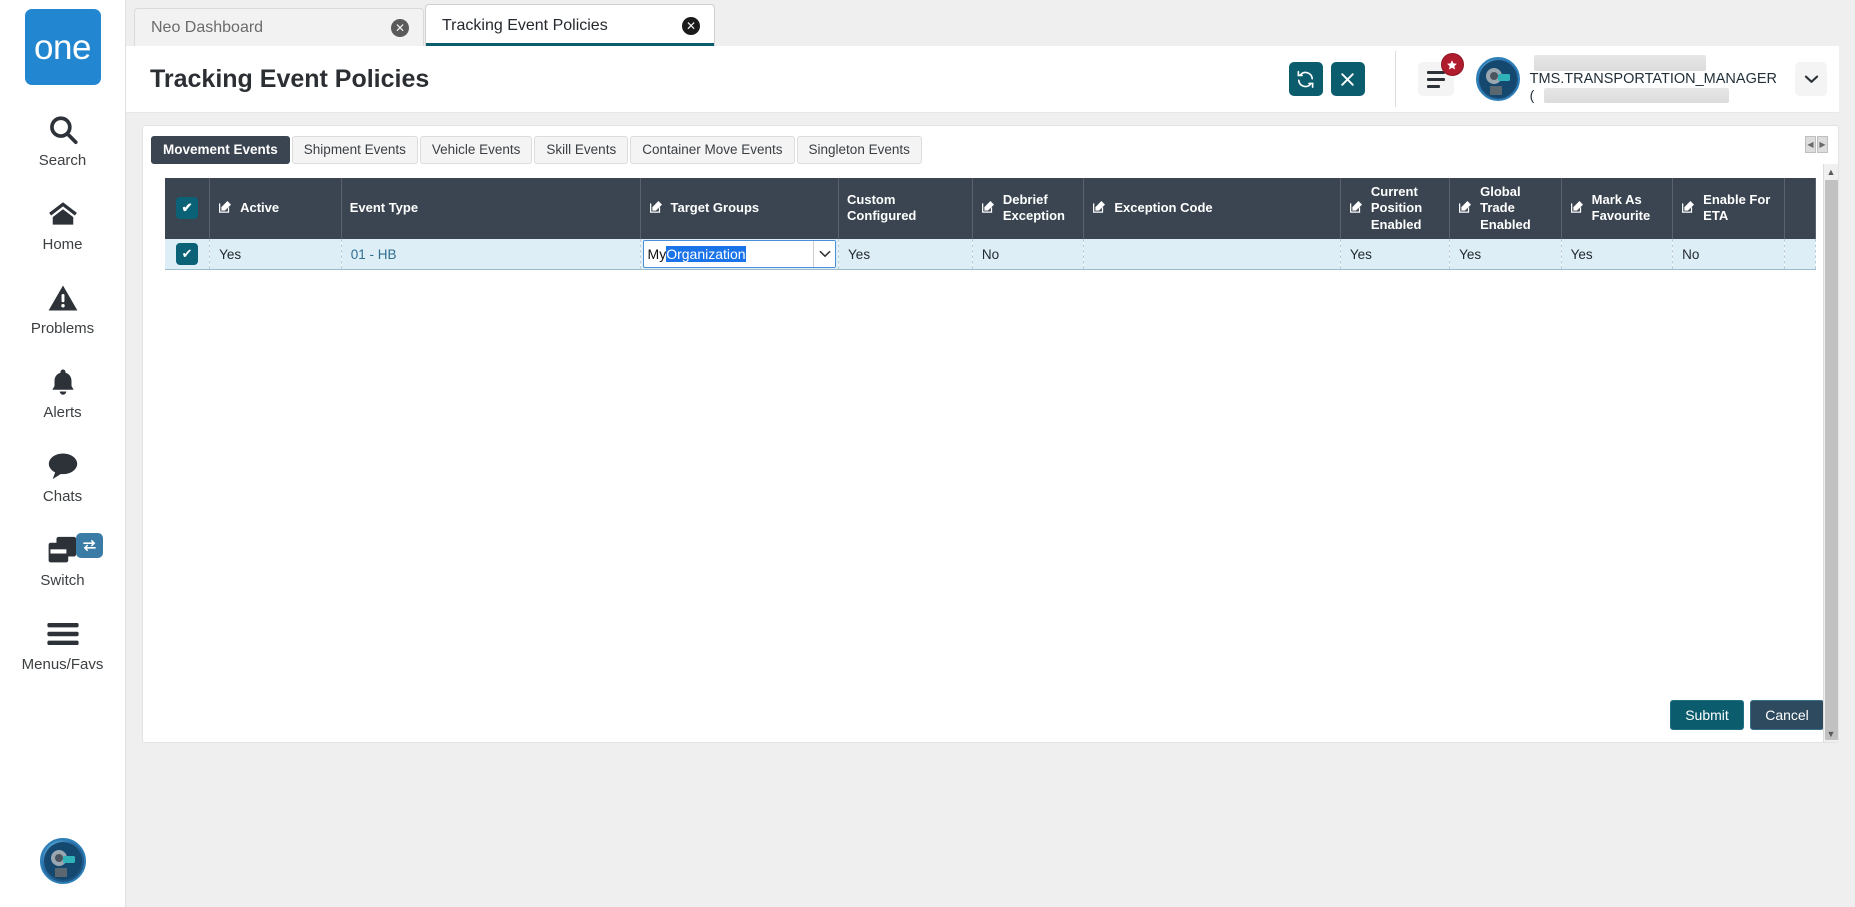  What do you see at coordinates (1728, 254) in the screenshot?
I see `cell-enable-for-eta: No` at bounding box center [1728, 254].